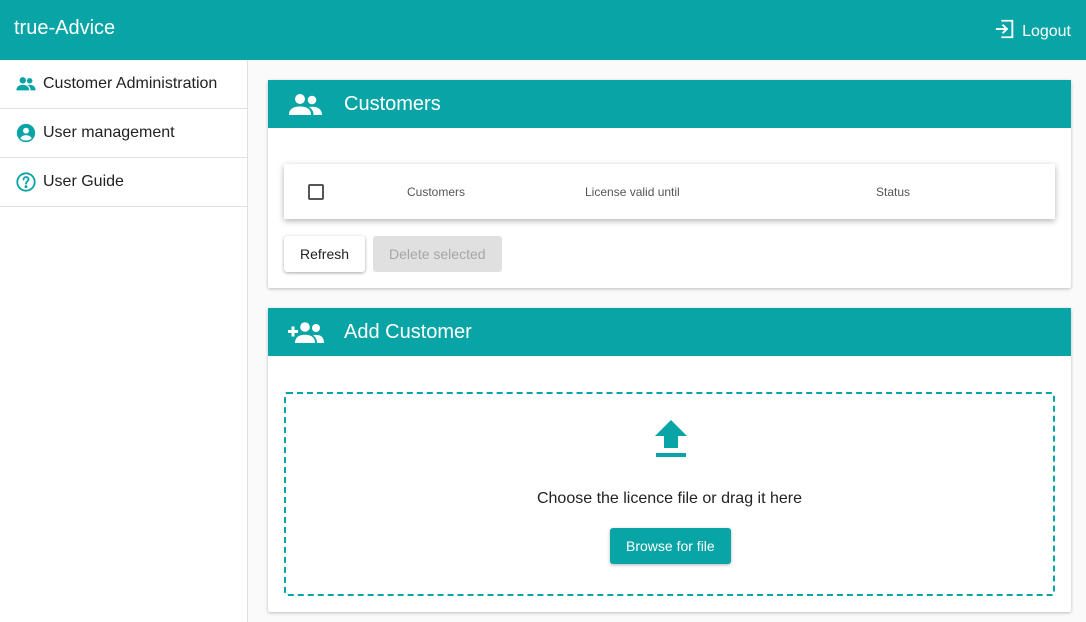  Describe the element at coordinates (1046, 31) in the screenshot. I see `logout-label: Logout` at that location.